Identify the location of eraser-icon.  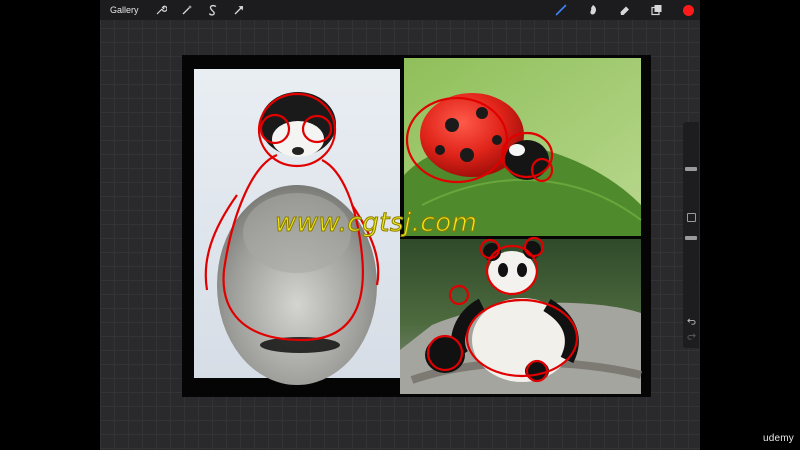
(625, 10).